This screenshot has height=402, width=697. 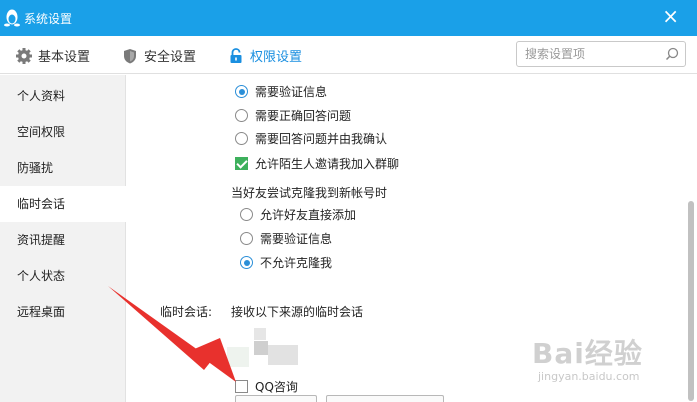 What do you see at coordinates (63, 204) in the screenshot?
I see `sidebar-item-temp-session: 临时会话` at bounding box center [63, 204].